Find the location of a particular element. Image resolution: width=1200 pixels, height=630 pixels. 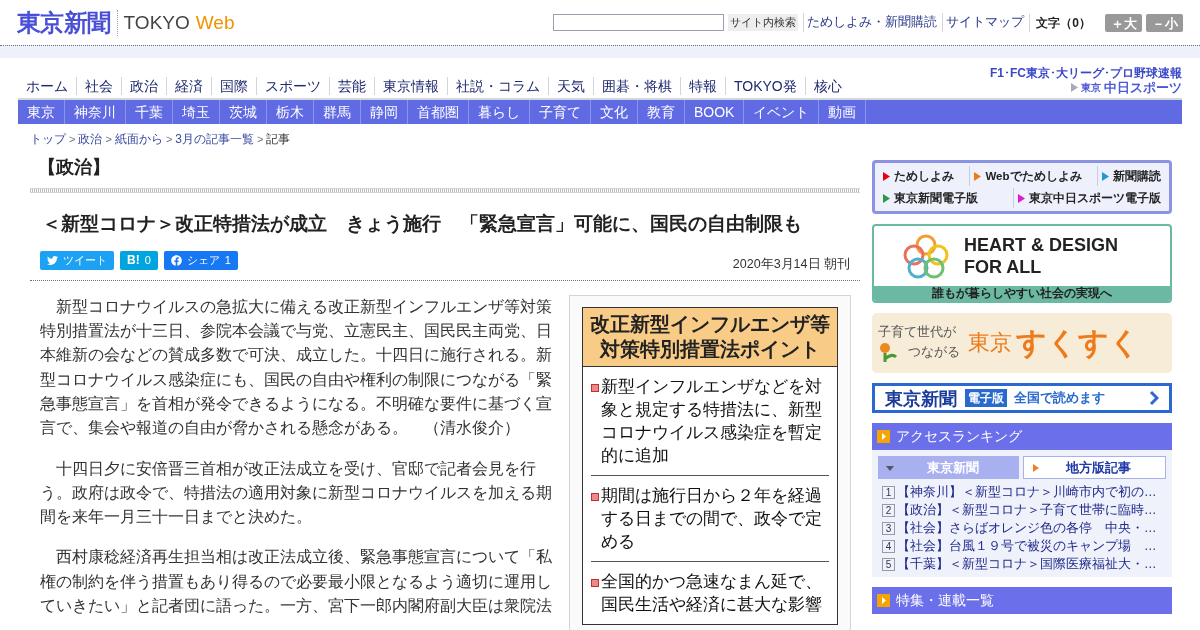

flower-logo-icon is located at coordinates (926, 256).